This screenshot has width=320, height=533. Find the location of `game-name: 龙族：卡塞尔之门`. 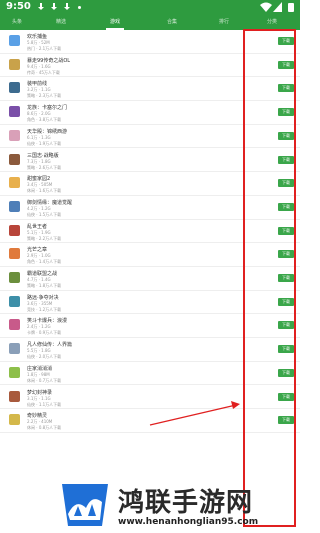

game-name: 龙族：卡塞尔之门 is located at coordinates (47, 108).